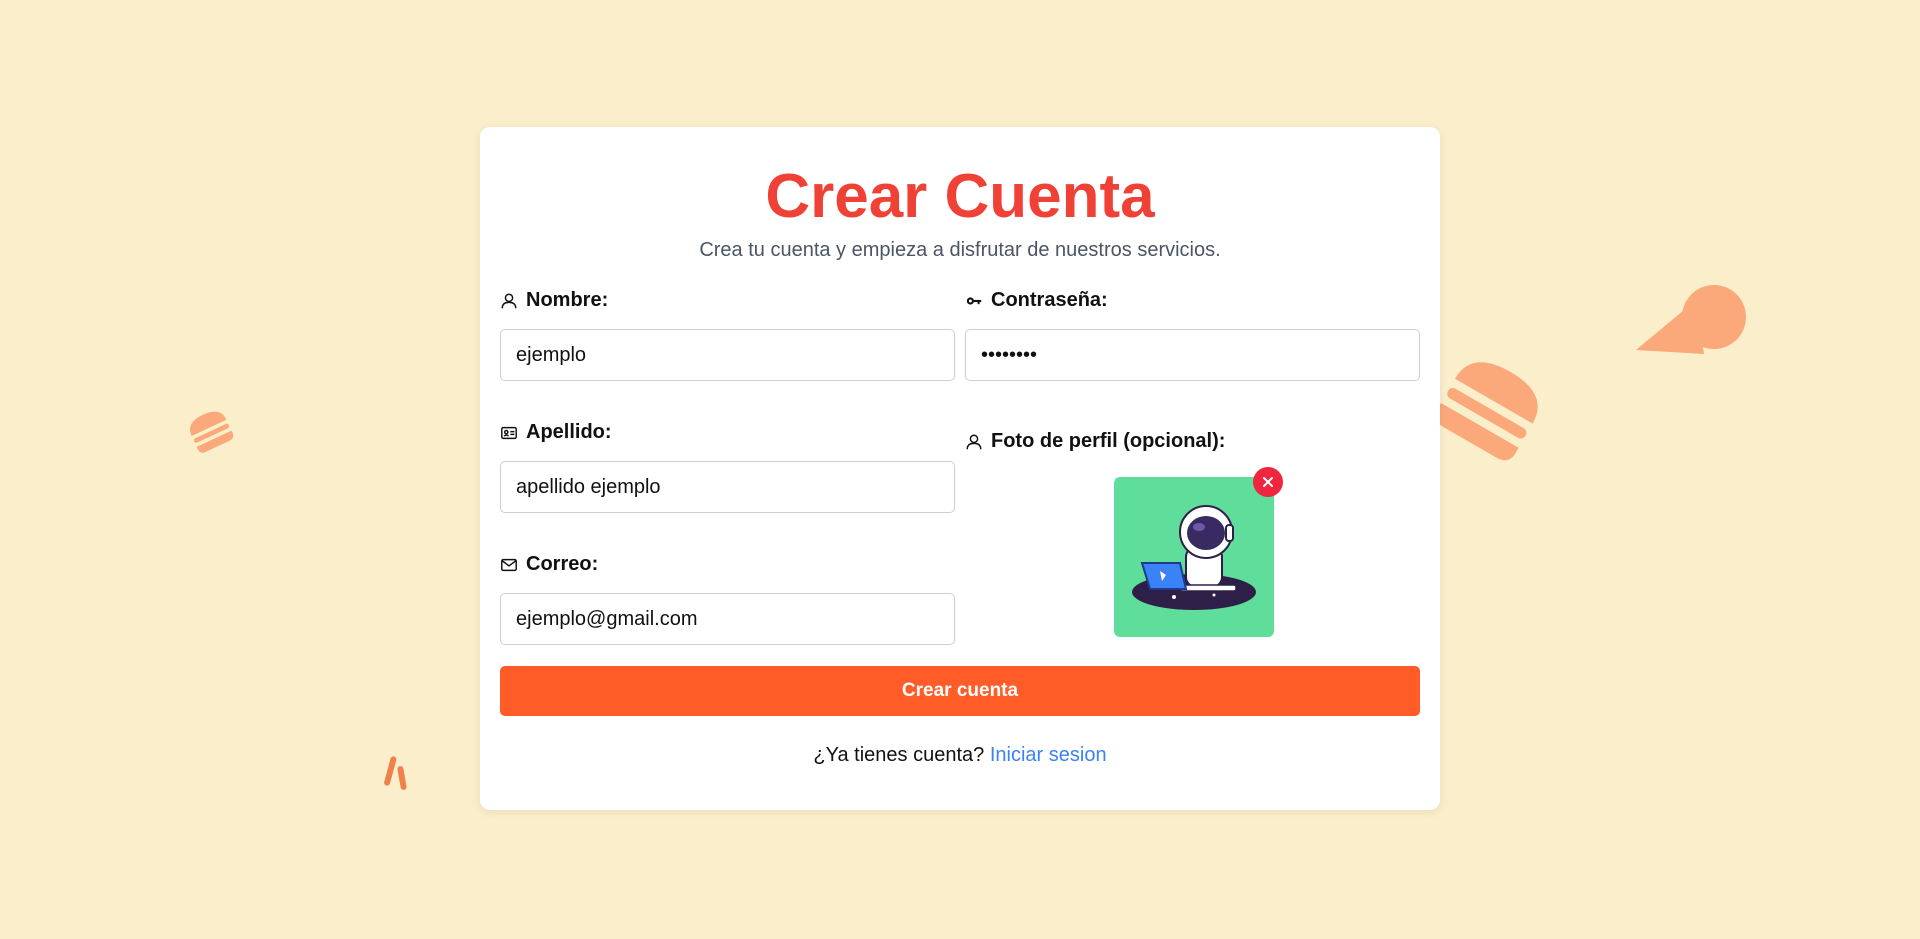 The width and height of the screenshot is (1920, 939). What do you see at coordinates (567, 300) in the screenshot?
I see `nombre-label-text: Nombre:` at bounding box center [567, 300].